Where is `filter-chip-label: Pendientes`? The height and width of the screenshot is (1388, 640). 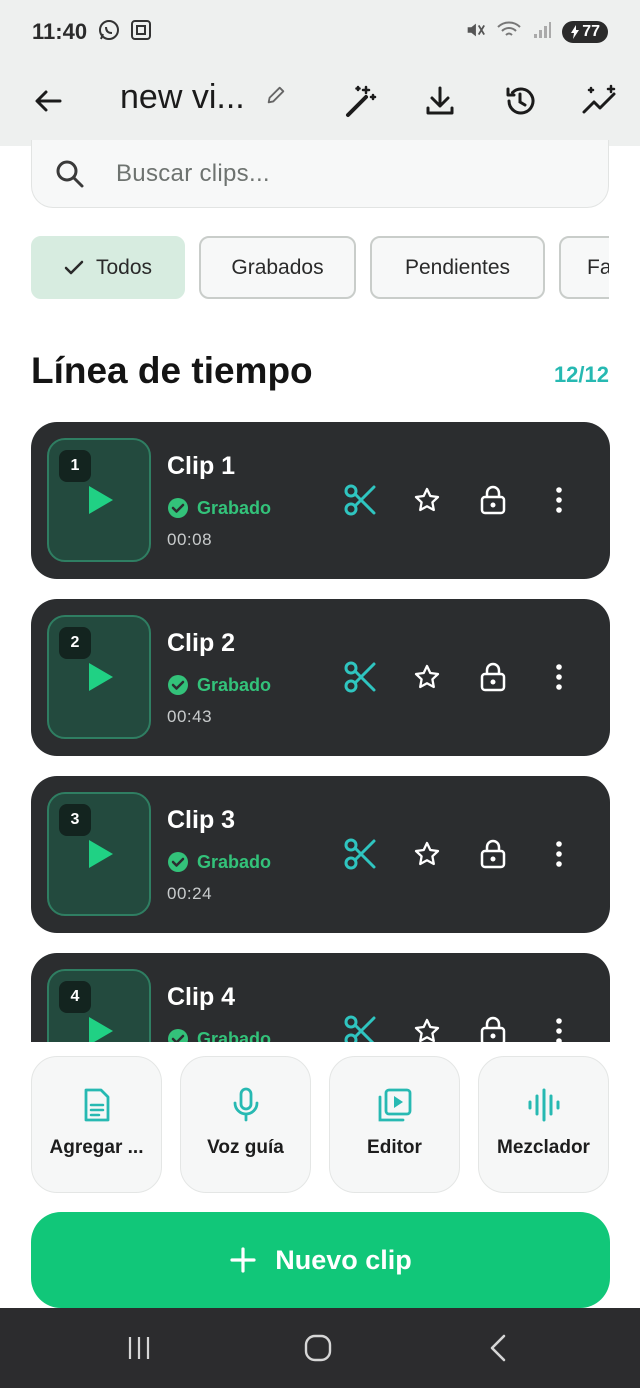 filter-chip-label: Pendientes is located at coordinates (457, 267).